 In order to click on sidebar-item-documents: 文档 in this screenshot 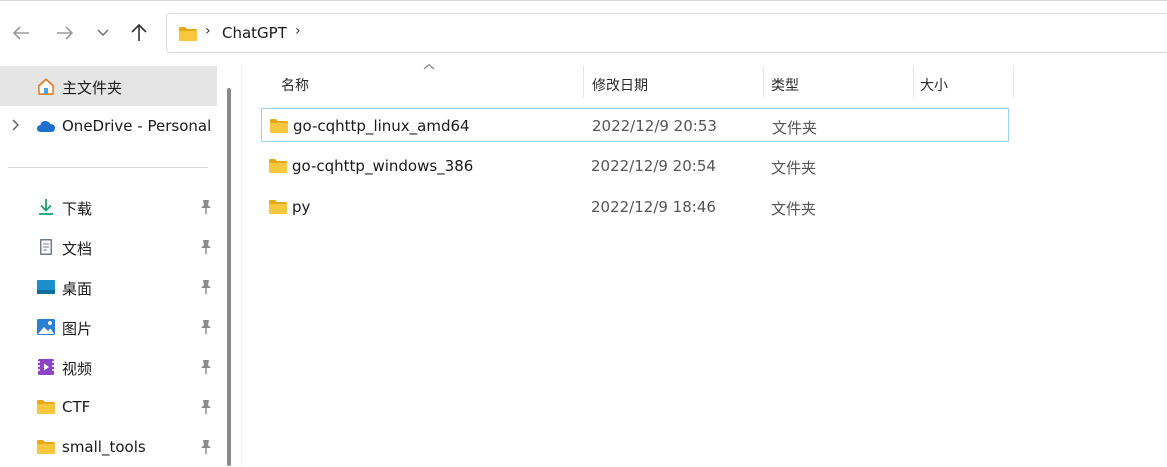, I will do `click(108, 247)`.